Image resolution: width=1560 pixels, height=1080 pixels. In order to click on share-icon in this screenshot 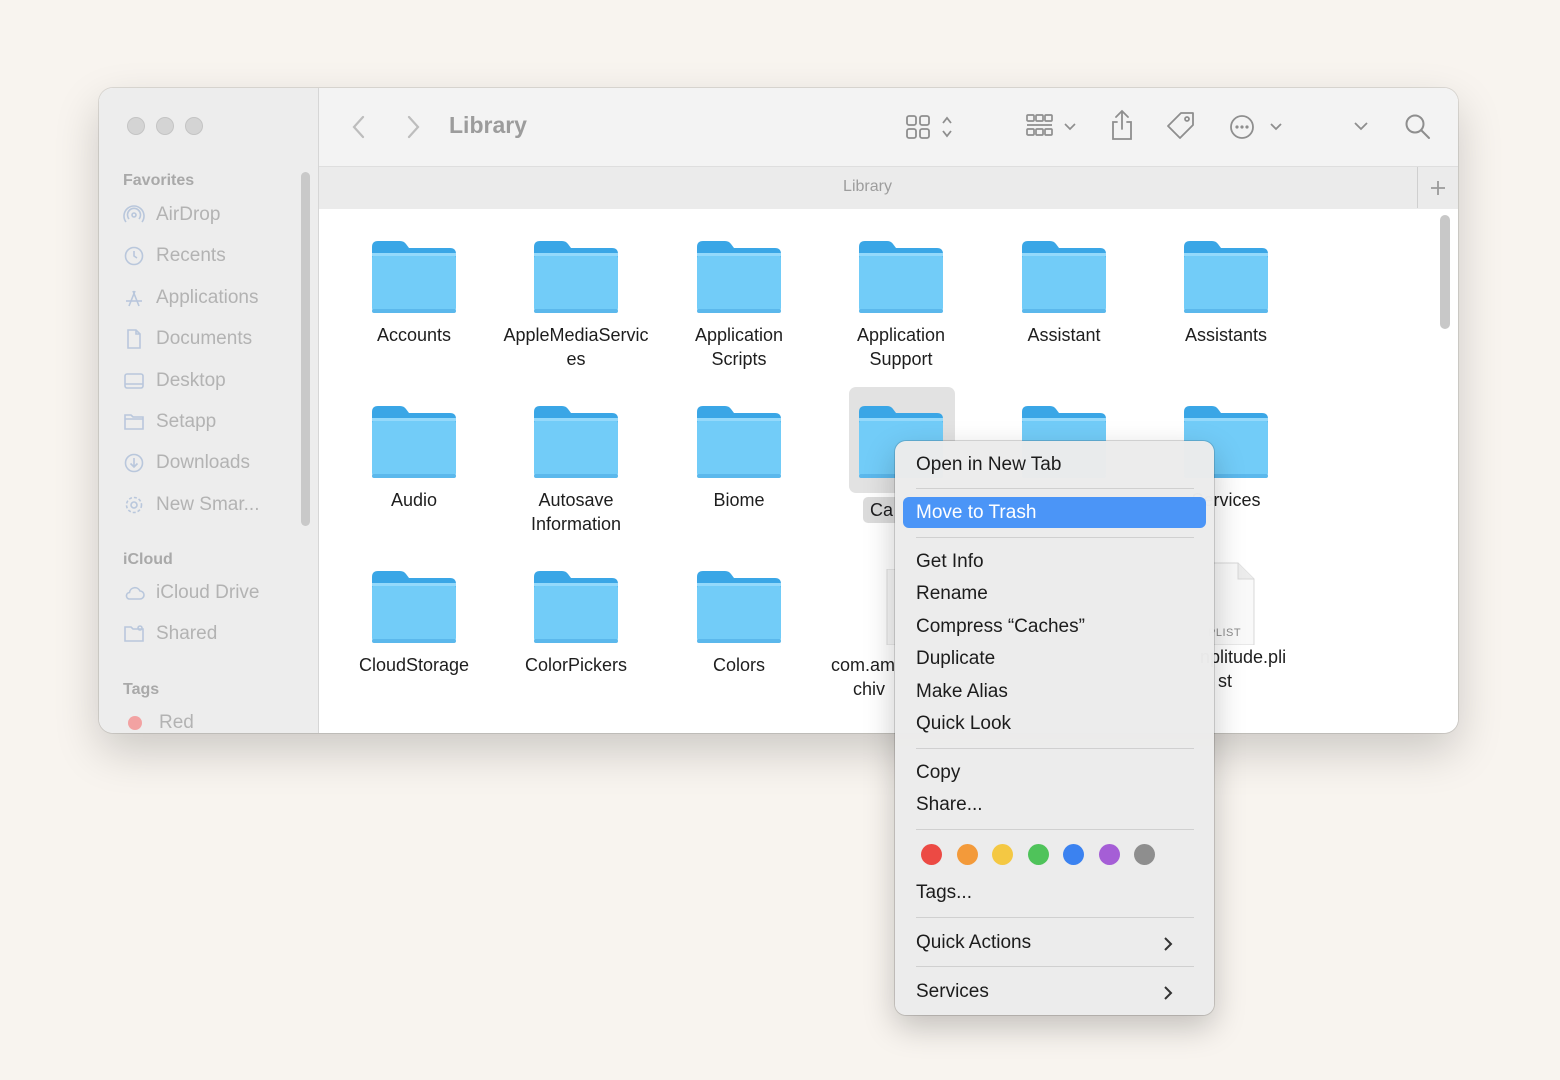, I will do `click(1122, 125)`.